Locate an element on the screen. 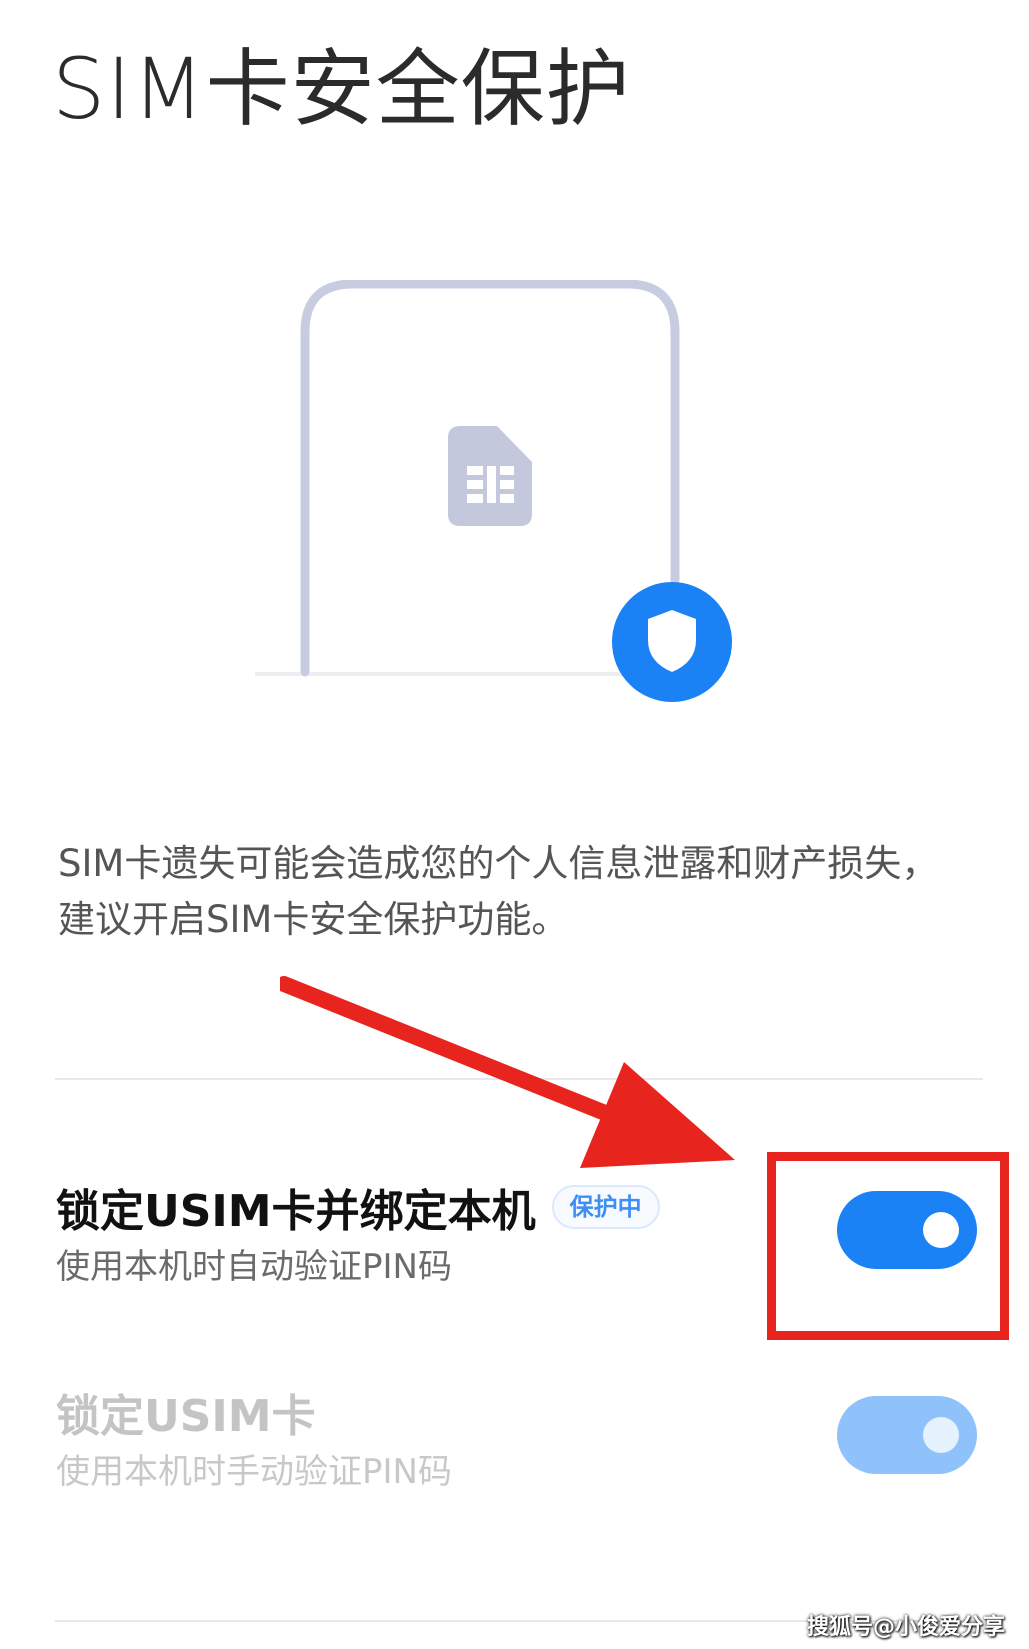 The width and height of the screenshot is (1029, 1649). setting-title-text: 锁定USIM卡 is located at coordinates (186, 1416).